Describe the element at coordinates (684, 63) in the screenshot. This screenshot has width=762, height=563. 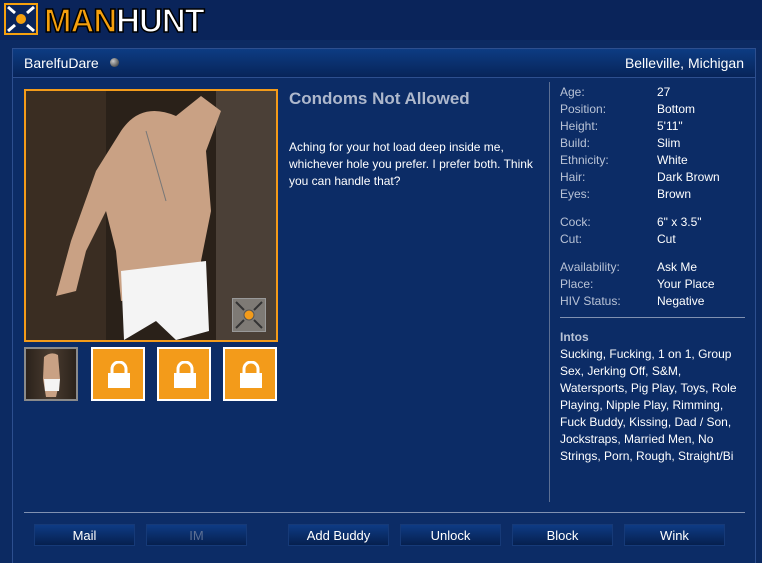
I see `profile-location: Belleville, Michigan` at that location.